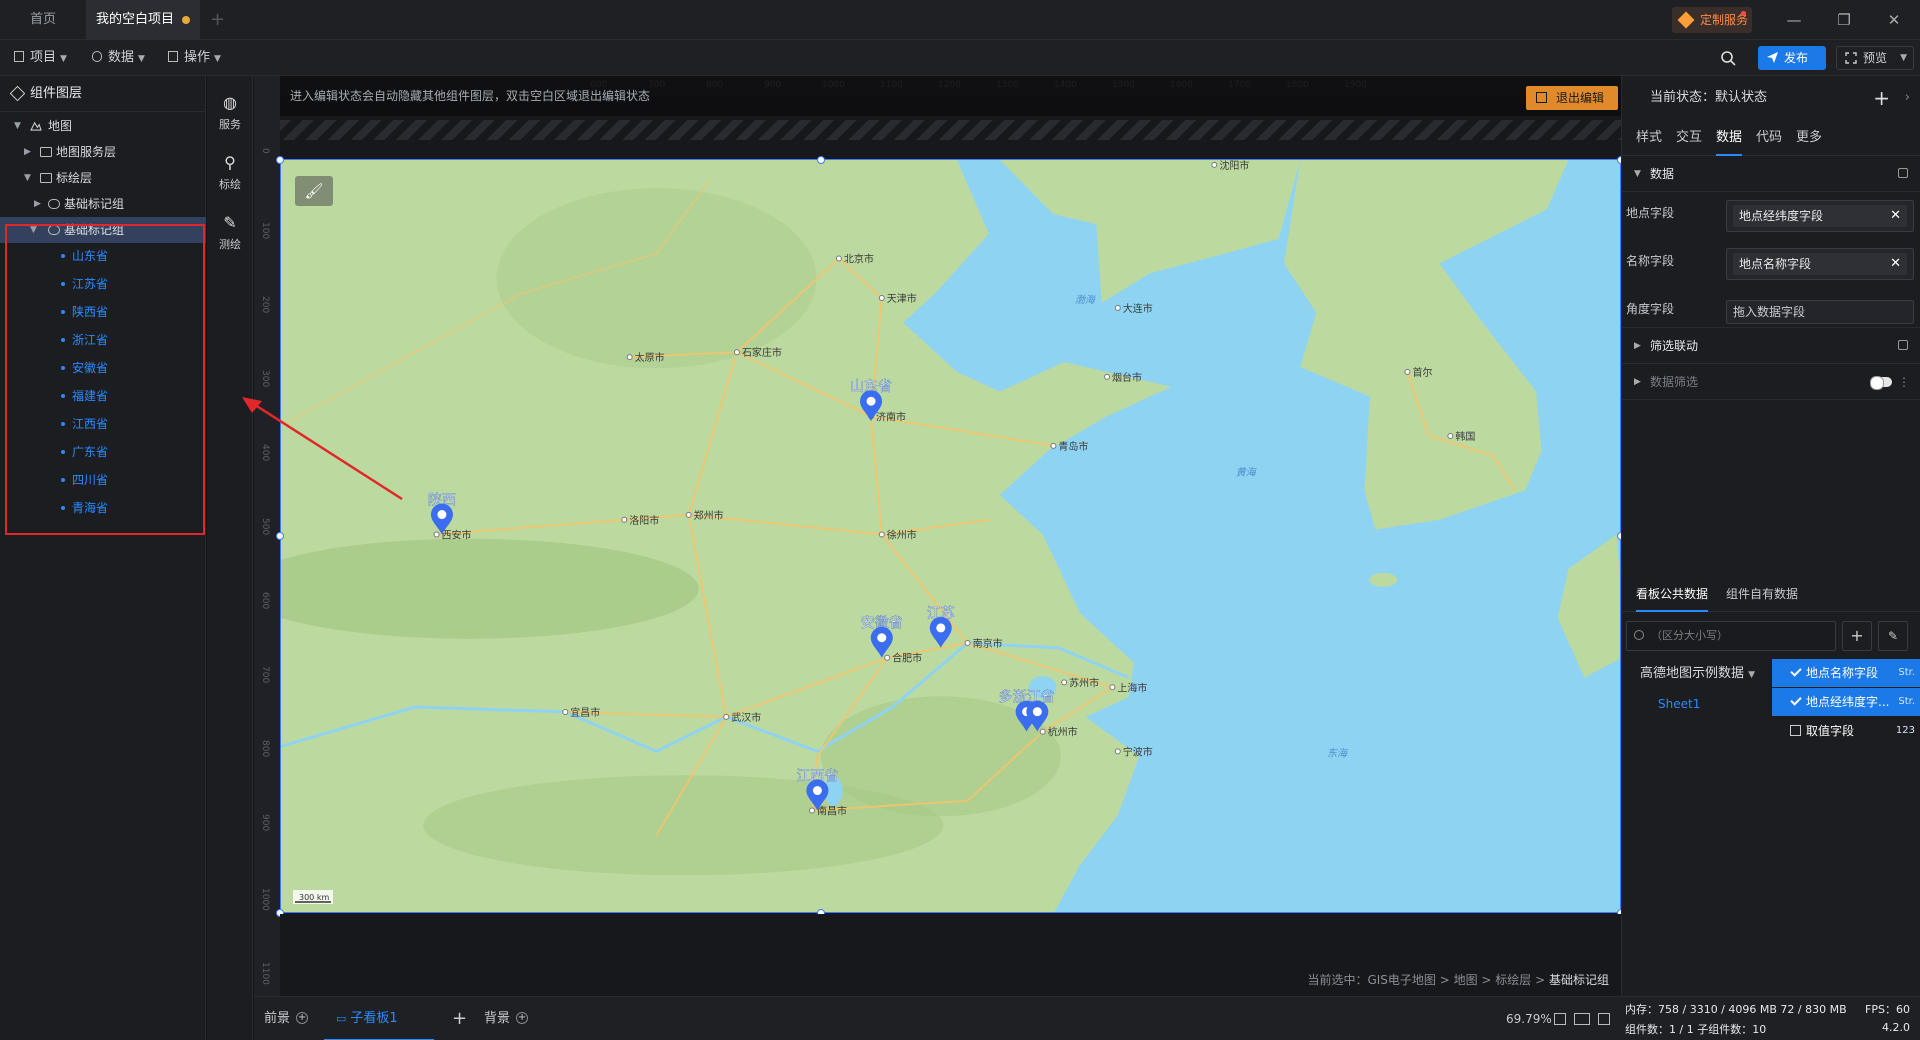 The width and height of the screenshot is (1920, 1040). What do you see at coordinates (1907, 98) in the screenshot?
I see `chevron-right-icon: ›` at bounding box center [1907, 98].